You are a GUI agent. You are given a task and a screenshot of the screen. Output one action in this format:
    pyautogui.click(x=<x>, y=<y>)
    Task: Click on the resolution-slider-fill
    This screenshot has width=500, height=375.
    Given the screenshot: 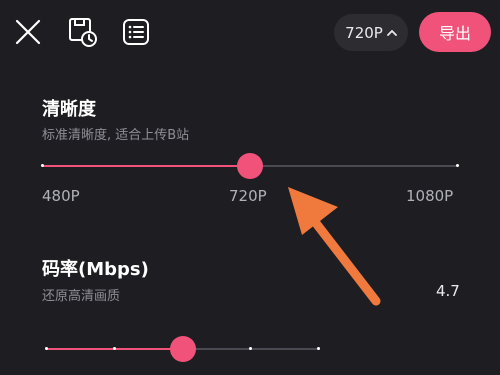 What is the action you would take?
    pyautogui.click(x=146, y=166)
    